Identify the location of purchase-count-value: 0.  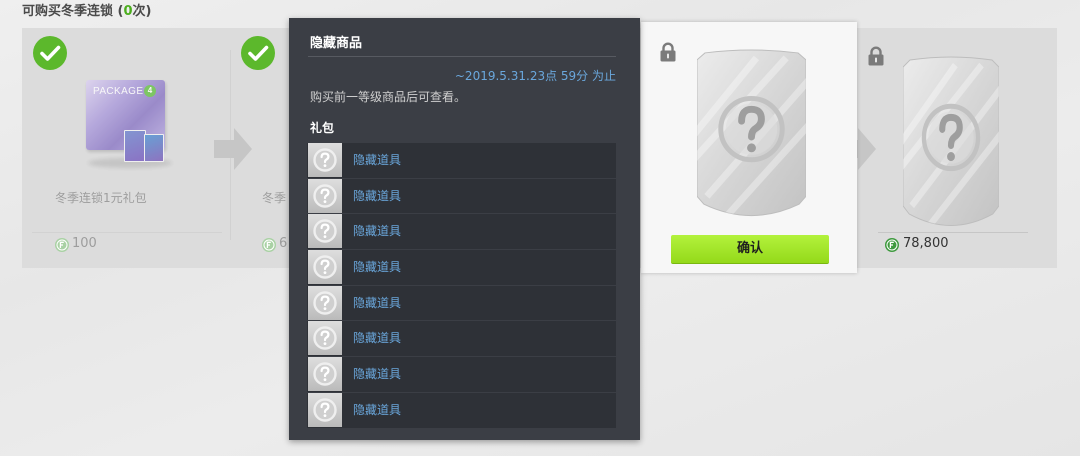
(128, 11).